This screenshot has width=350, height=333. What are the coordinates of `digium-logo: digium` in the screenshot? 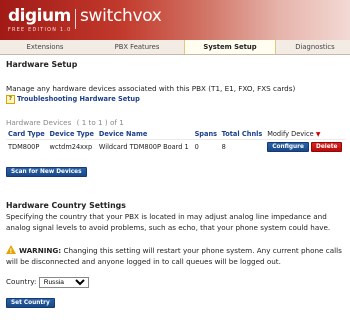 It's located at (39, 16).